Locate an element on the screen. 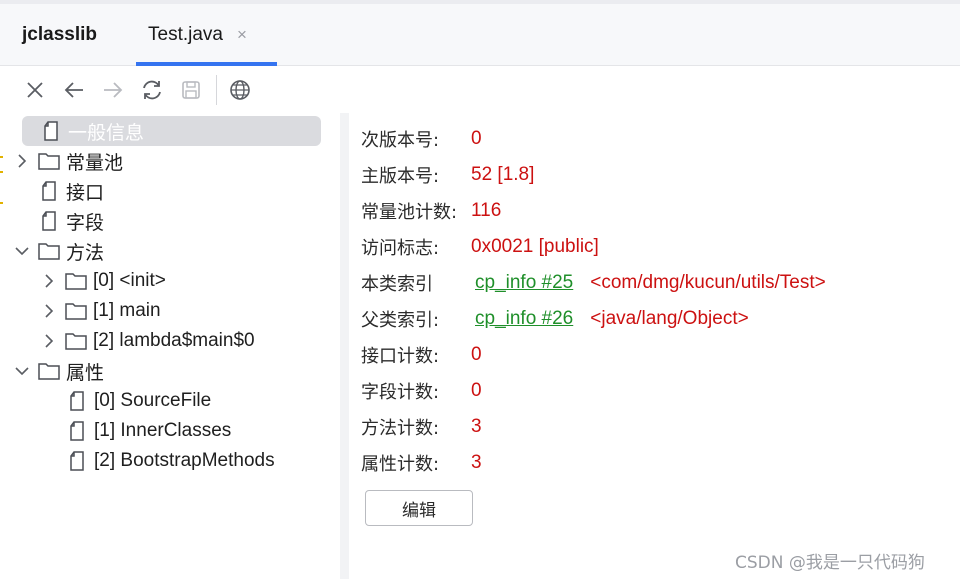 The height and width of the screenshot is (579, 960). tree-item-label: 一般信息 is located at coordinates (106, 133).